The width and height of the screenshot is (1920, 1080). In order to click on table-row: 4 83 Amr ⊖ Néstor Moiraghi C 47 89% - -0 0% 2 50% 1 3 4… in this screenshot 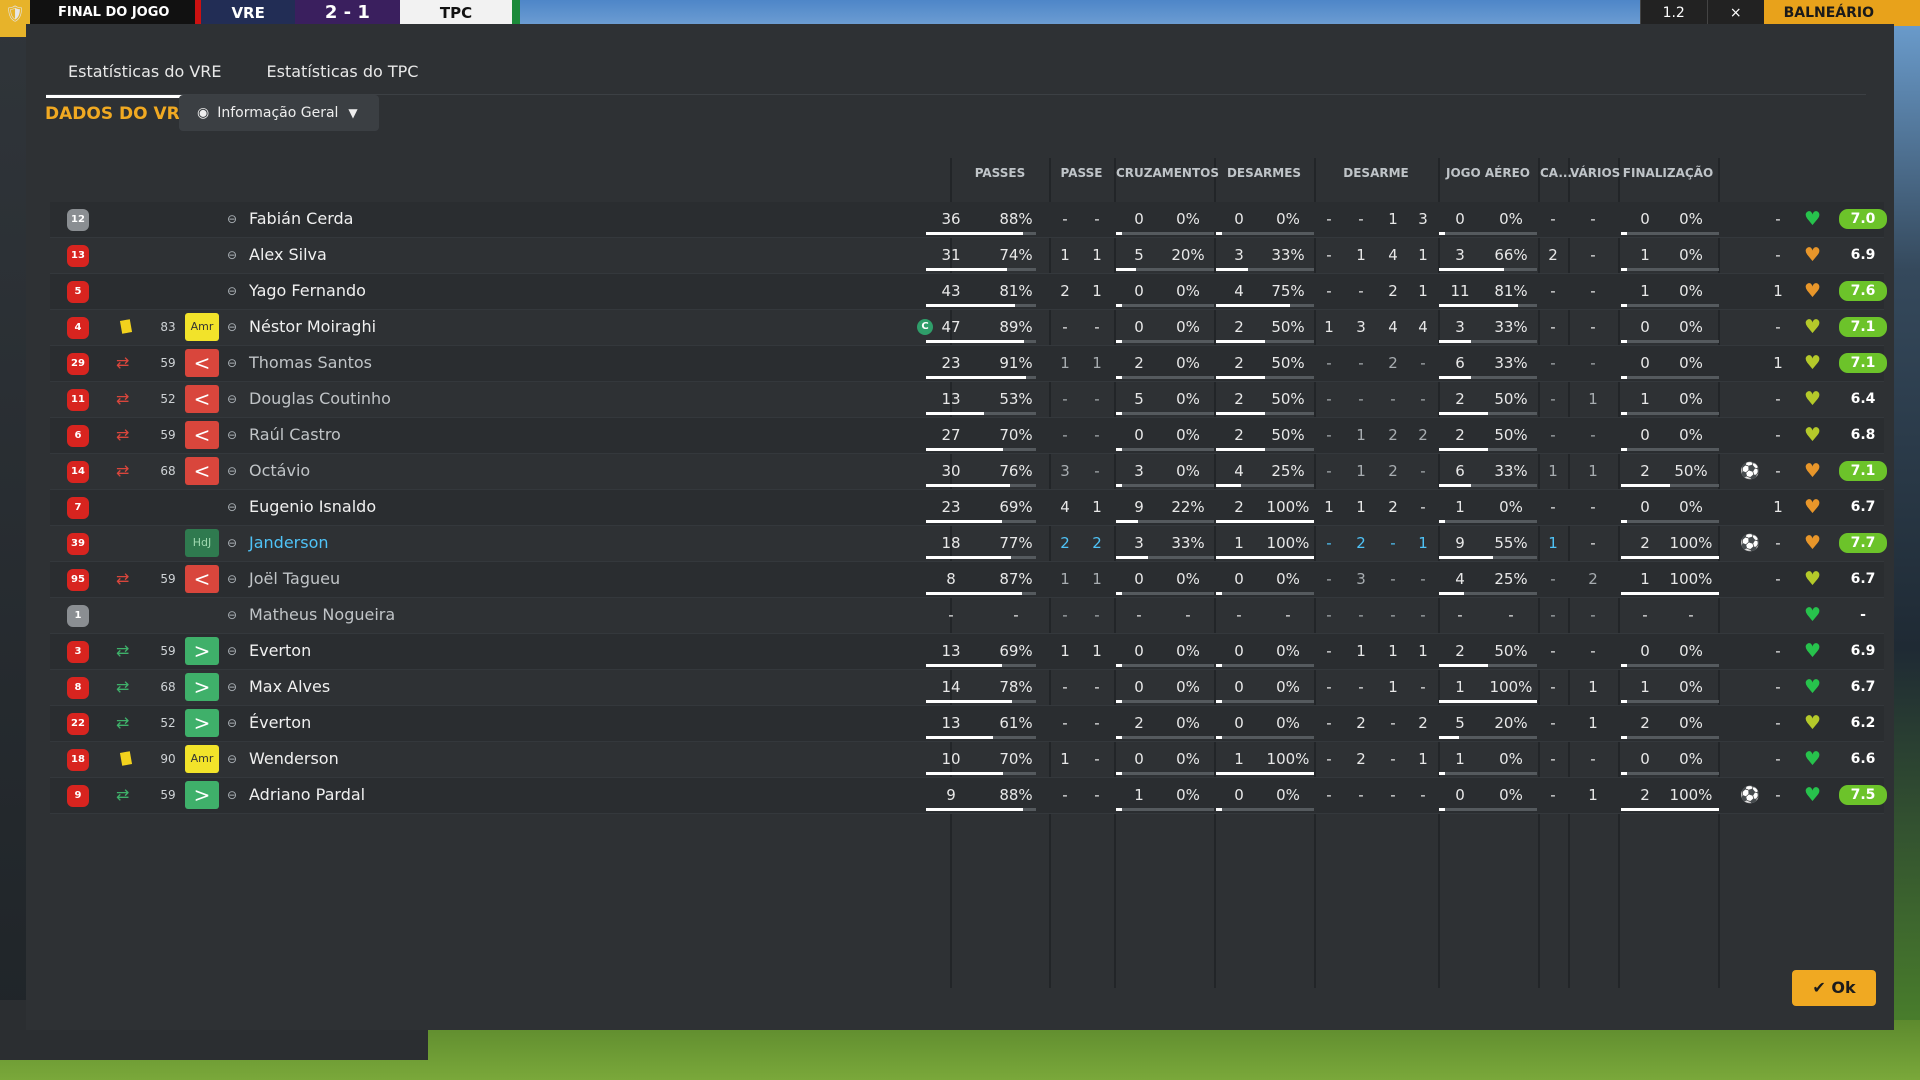, I will do `click(968, 328)`.